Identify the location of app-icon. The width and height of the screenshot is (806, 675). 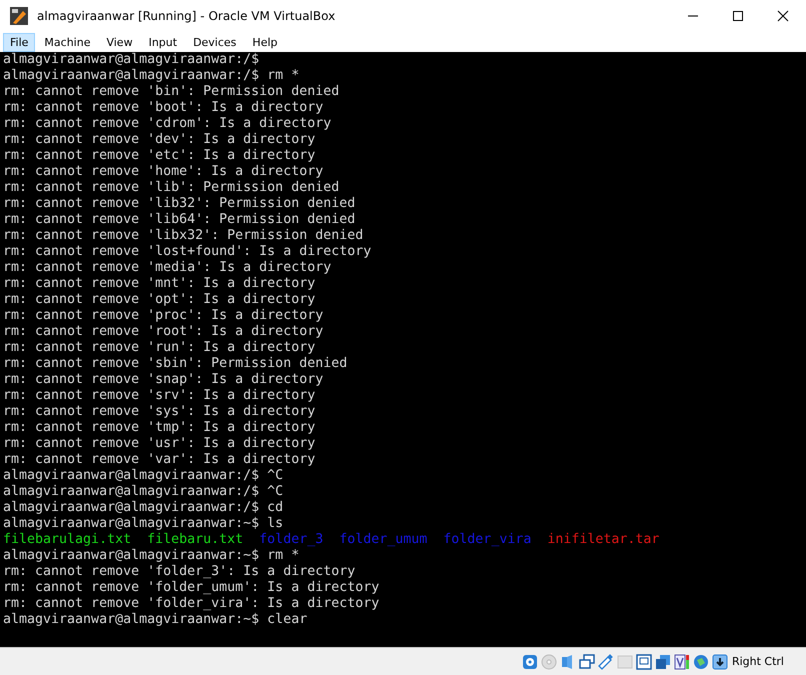
(19, 16).